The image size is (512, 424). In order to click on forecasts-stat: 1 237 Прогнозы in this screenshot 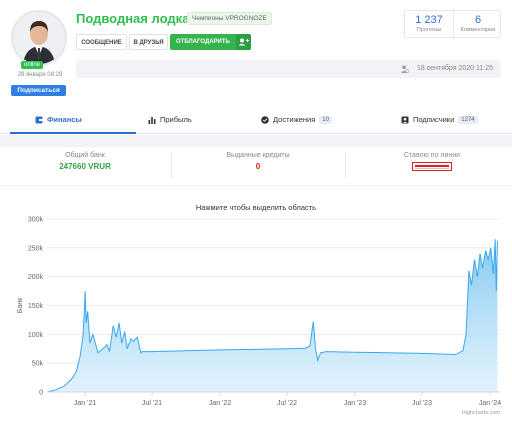, I will do `click(429, 23)`.